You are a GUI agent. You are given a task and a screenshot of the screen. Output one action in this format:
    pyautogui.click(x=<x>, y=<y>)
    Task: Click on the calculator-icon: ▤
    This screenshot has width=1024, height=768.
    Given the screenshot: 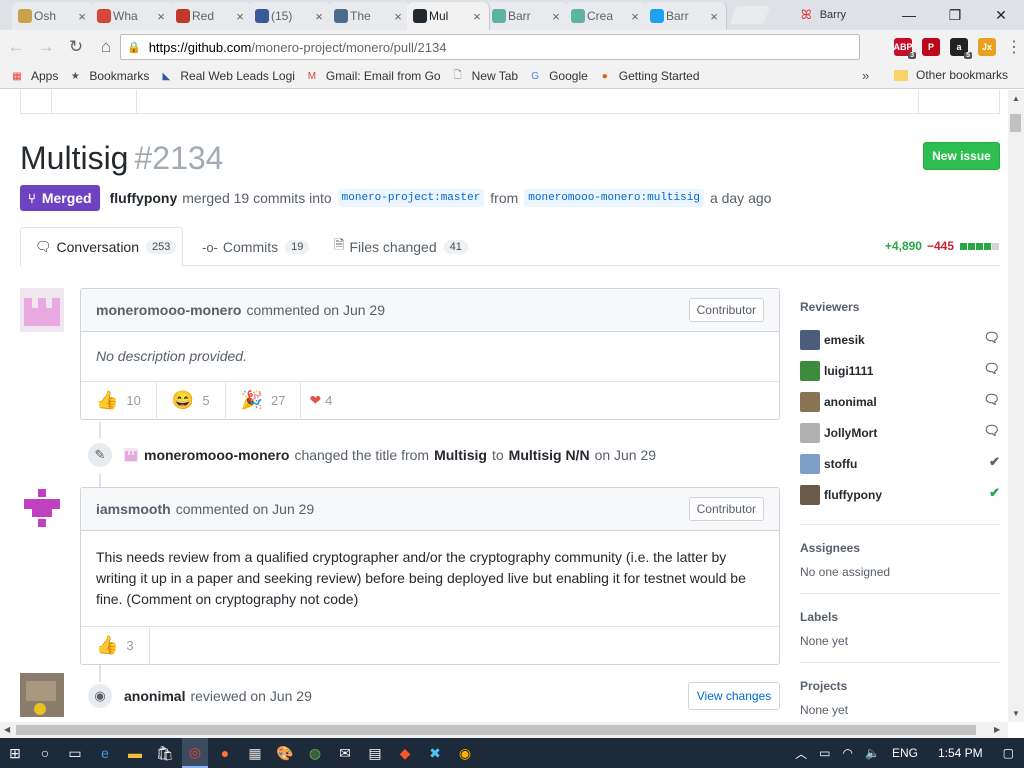 What is the action you would take?
    pyautogui.click(x=375, y=753)
    